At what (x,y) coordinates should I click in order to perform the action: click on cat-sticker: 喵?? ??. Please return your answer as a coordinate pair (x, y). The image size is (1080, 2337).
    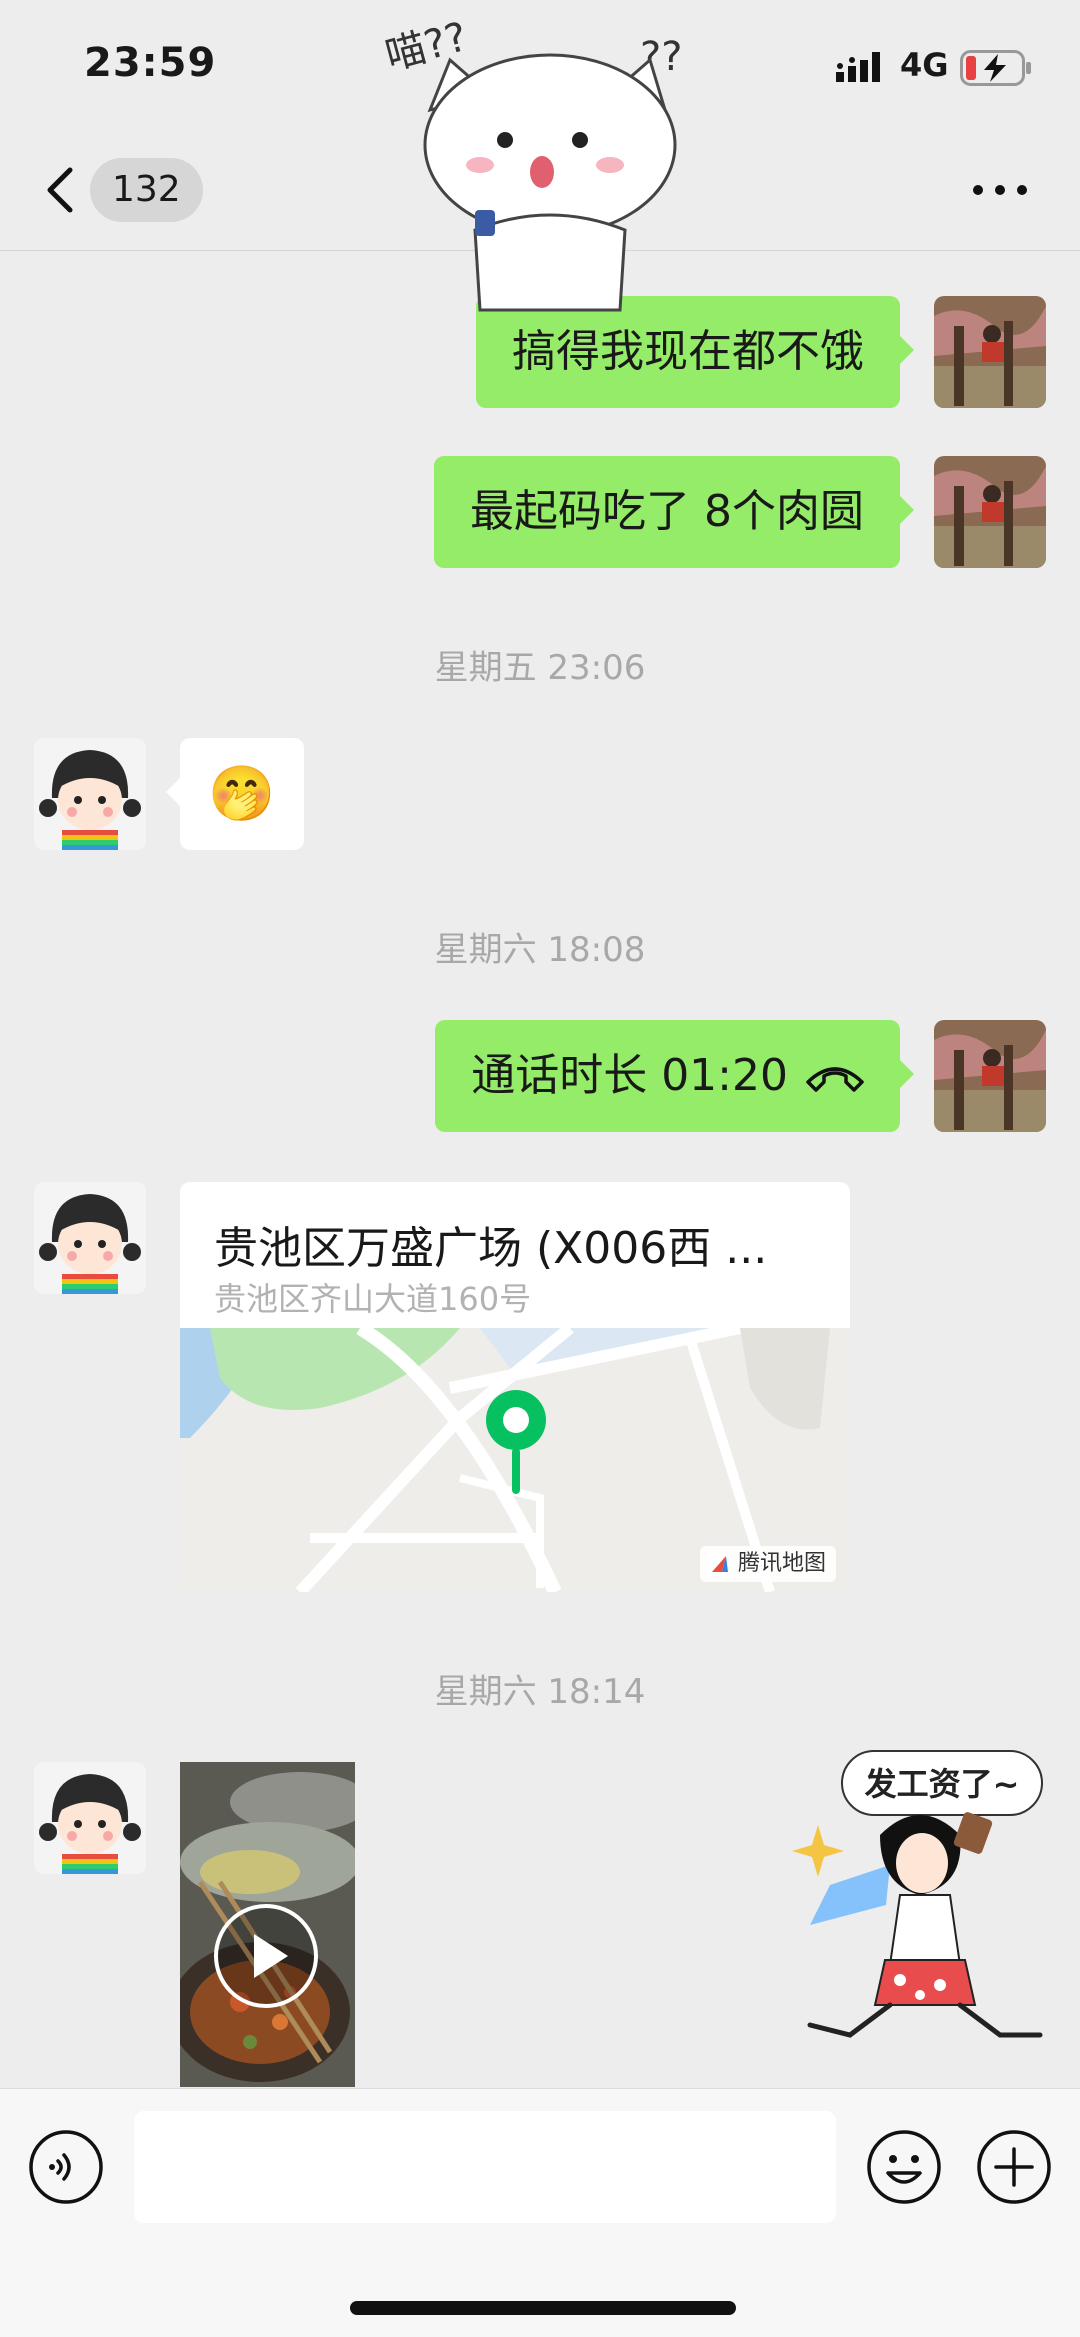
    Looking at the image, I should click on (531, 163).